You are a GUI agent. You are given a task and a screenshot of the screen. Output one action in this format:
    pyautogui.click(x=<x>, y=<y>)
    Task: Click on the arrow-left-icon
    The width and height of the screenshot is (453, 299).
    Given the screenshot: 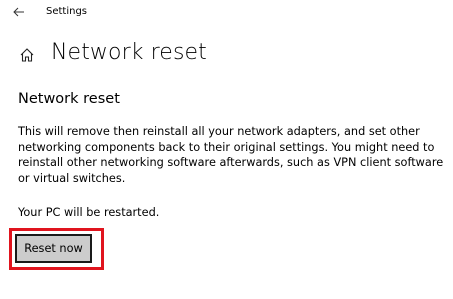 What is the action you would take?
    pyautogui.click(x=18, y=12)
    